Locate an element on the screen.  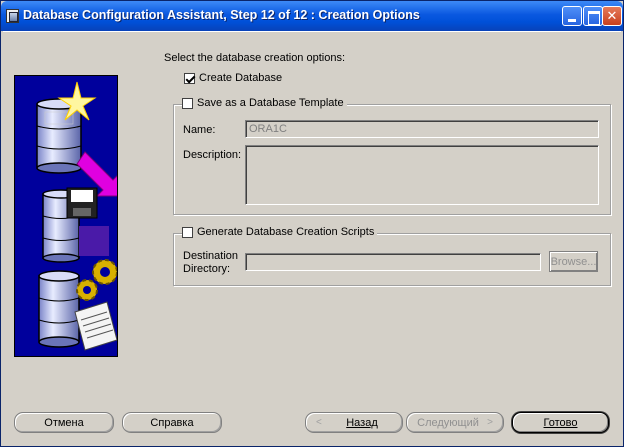
close-icon: ✕ is located at coordinates (612, 16).